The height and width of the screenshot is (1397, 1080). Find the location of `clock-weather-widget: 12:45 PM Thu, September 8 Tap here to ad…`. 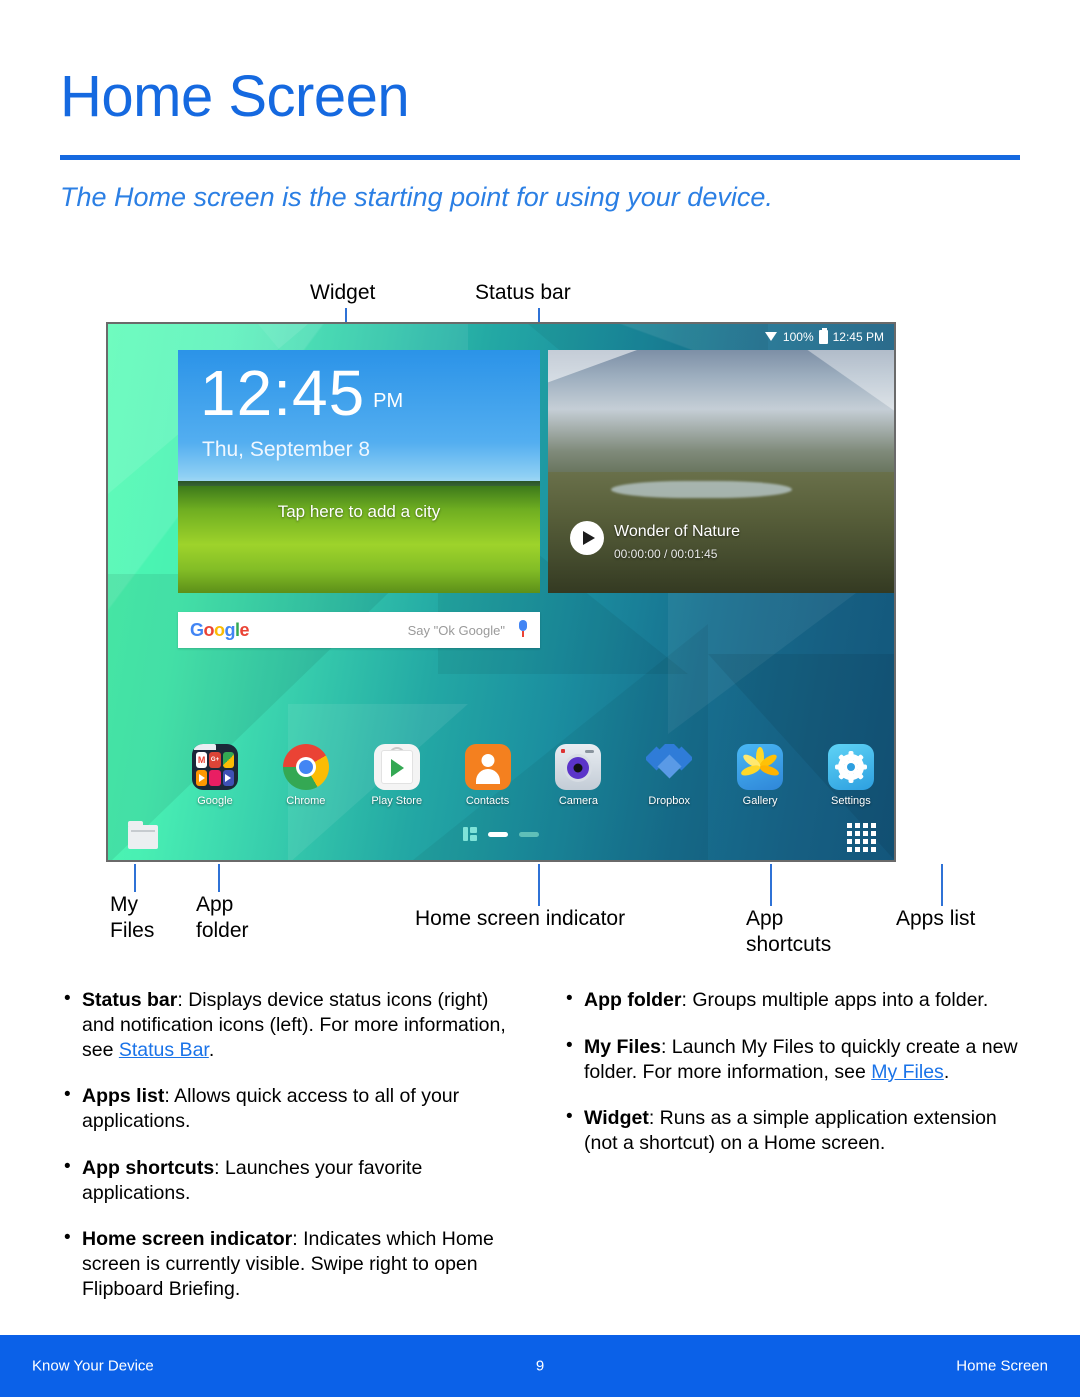

clock-weather-widget: 12:45 PM Thu, September 8 Tap here to ad… is located at coordinates (359, 471).